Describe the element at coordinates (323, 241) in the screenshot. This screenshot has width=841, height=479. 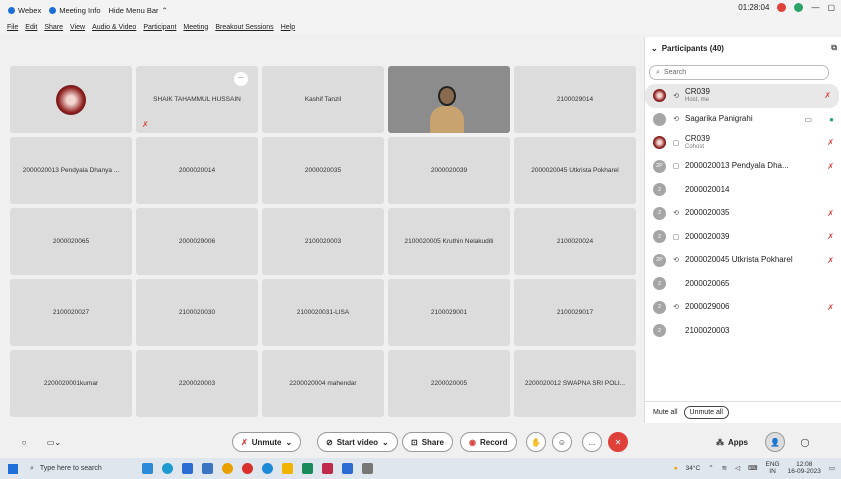
I see `video-tile: 2100020003` at that location.